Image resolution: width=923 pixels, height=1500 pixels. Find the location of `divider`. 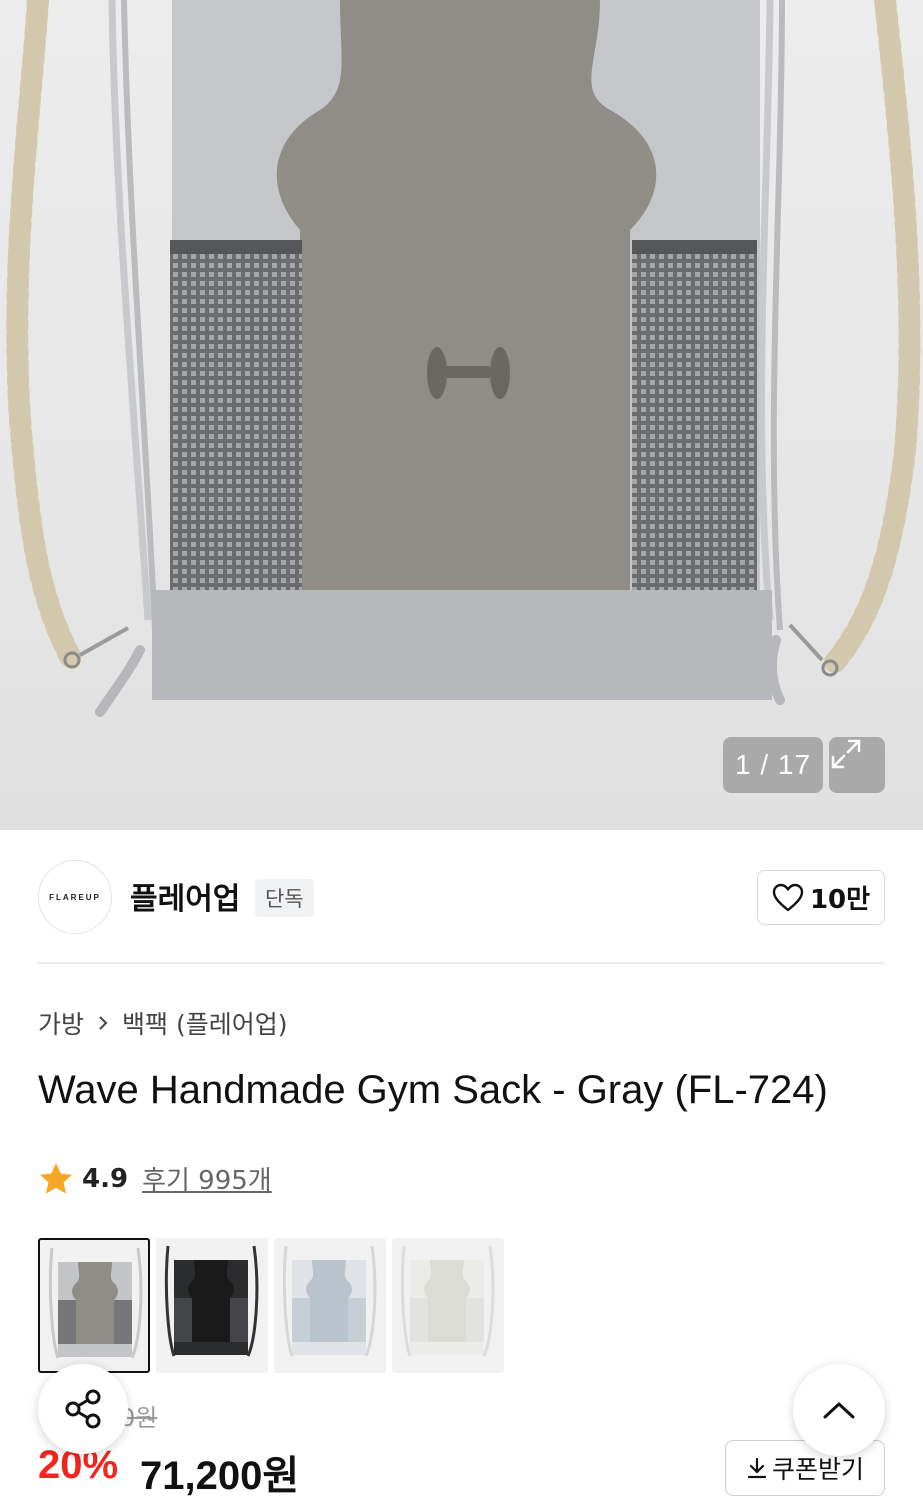

divider is located at coordinates (461, 963).